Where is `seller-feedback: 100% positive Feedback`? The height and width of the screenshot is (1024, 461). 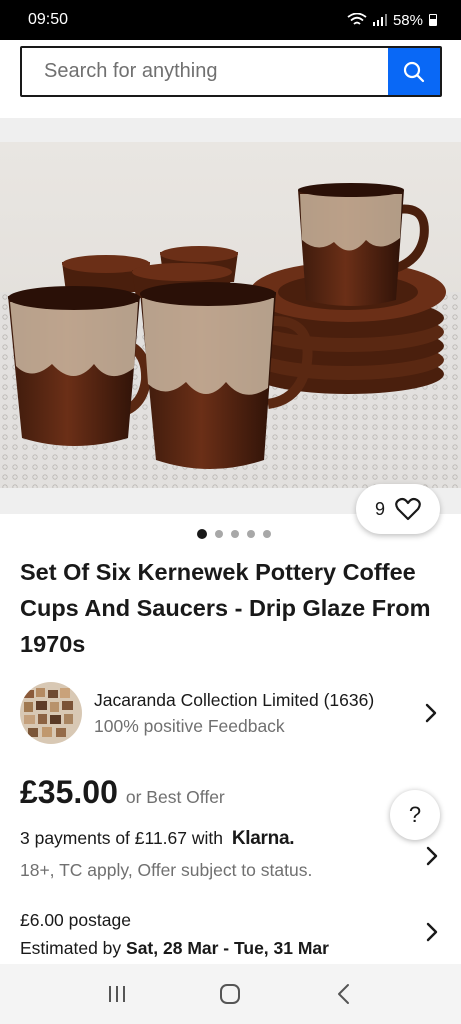
seller-feedback: 100% positive Feedback is located at coordinates (189, 726).